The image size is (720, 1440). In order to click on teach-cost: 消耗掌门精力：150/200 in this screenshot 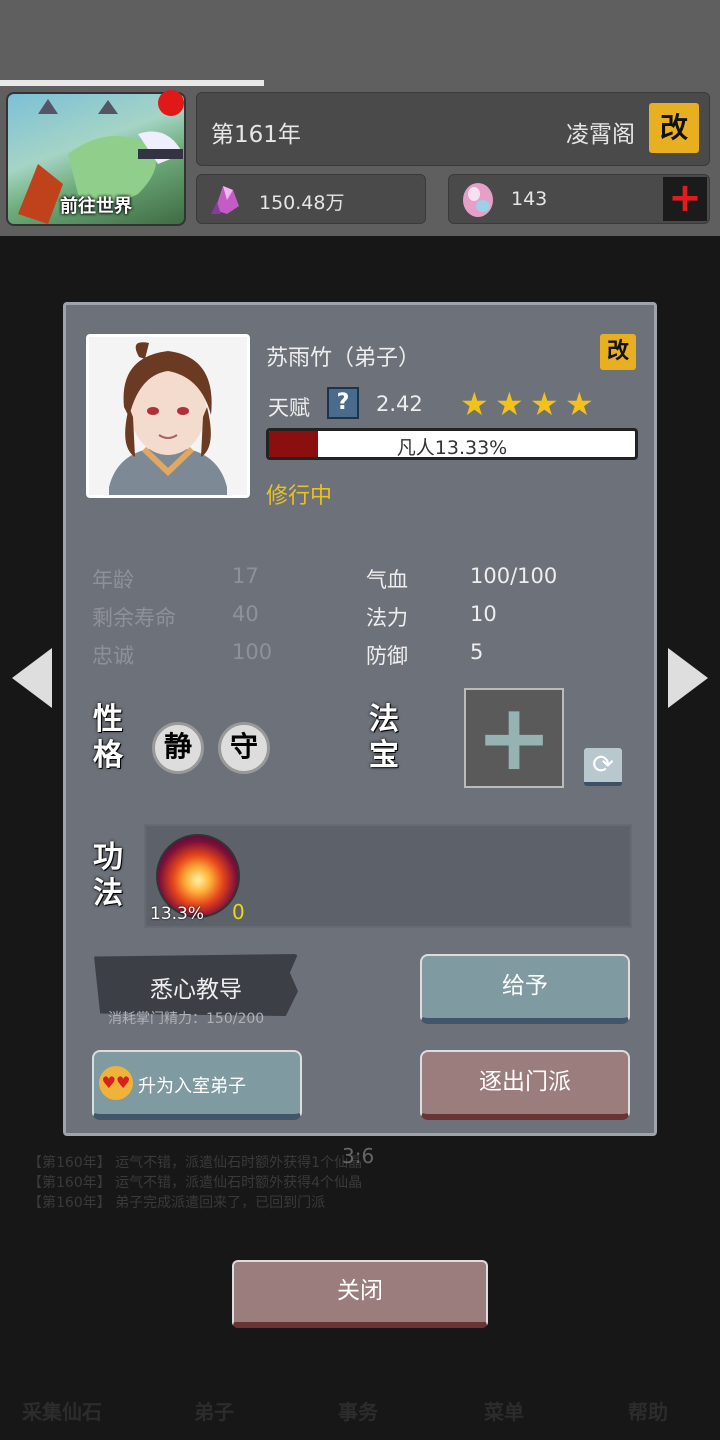, I will do `click(186, 1019)`.